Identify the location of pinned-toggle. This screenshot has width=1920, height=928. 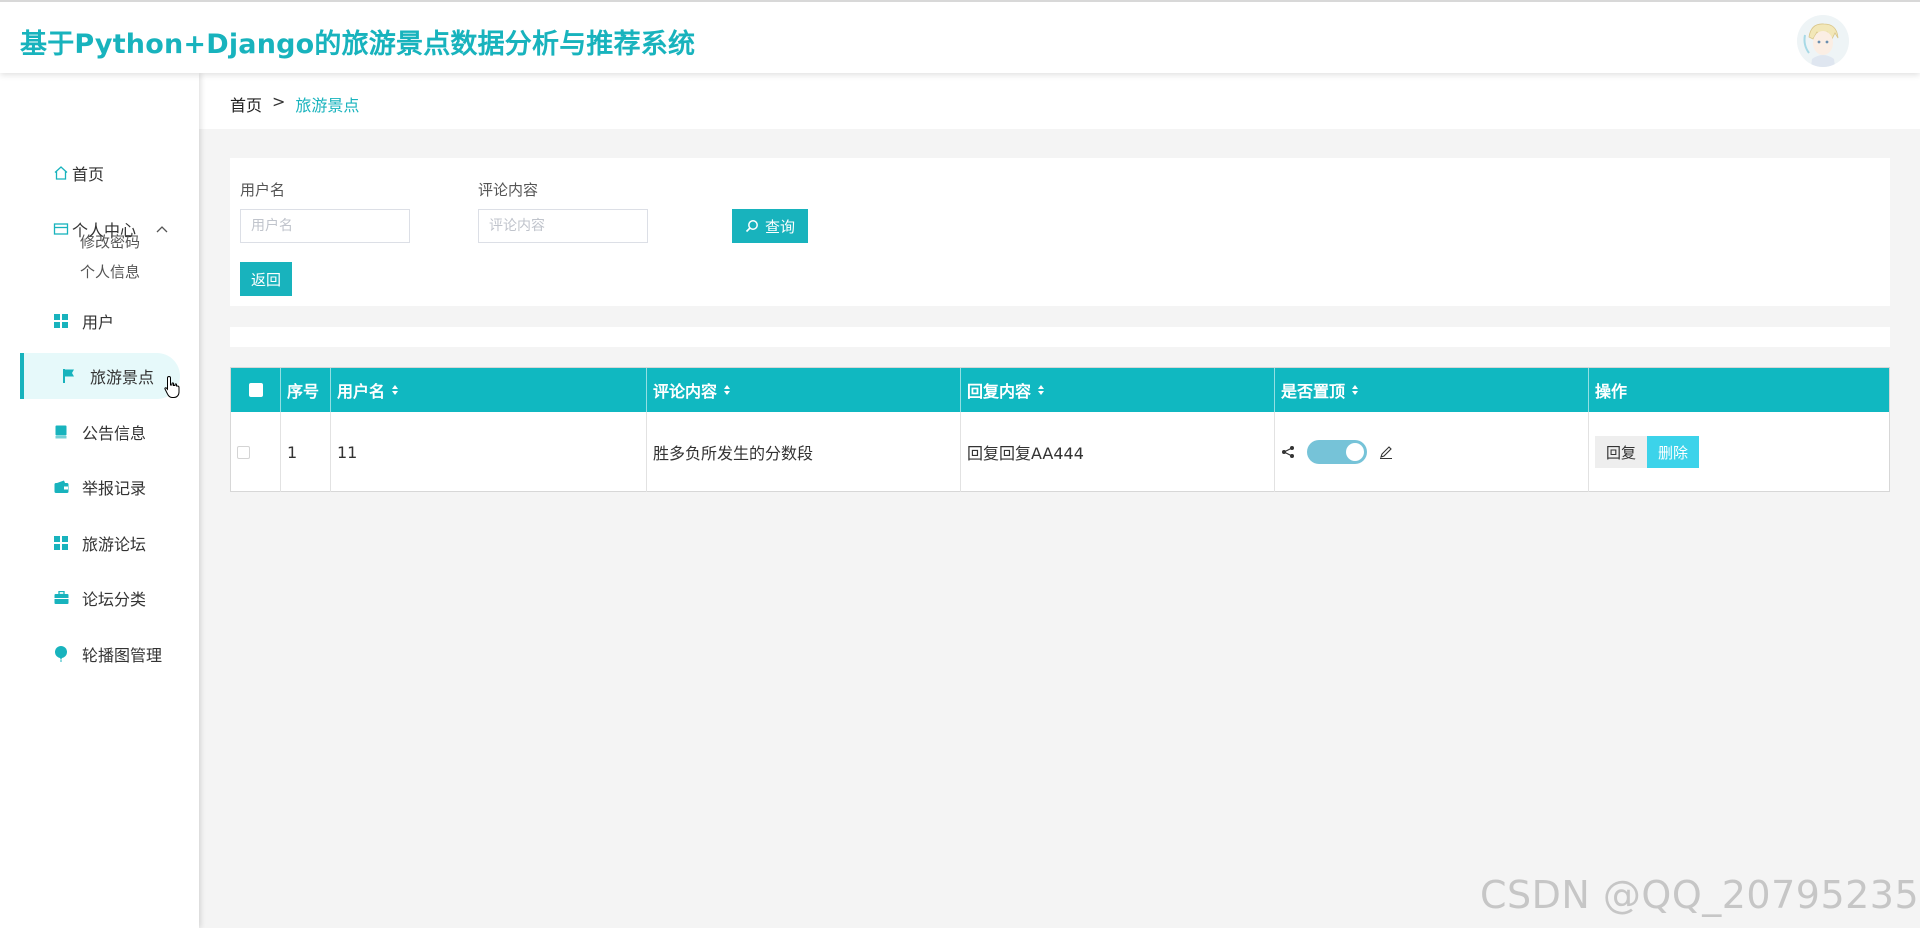
(1337, 452).